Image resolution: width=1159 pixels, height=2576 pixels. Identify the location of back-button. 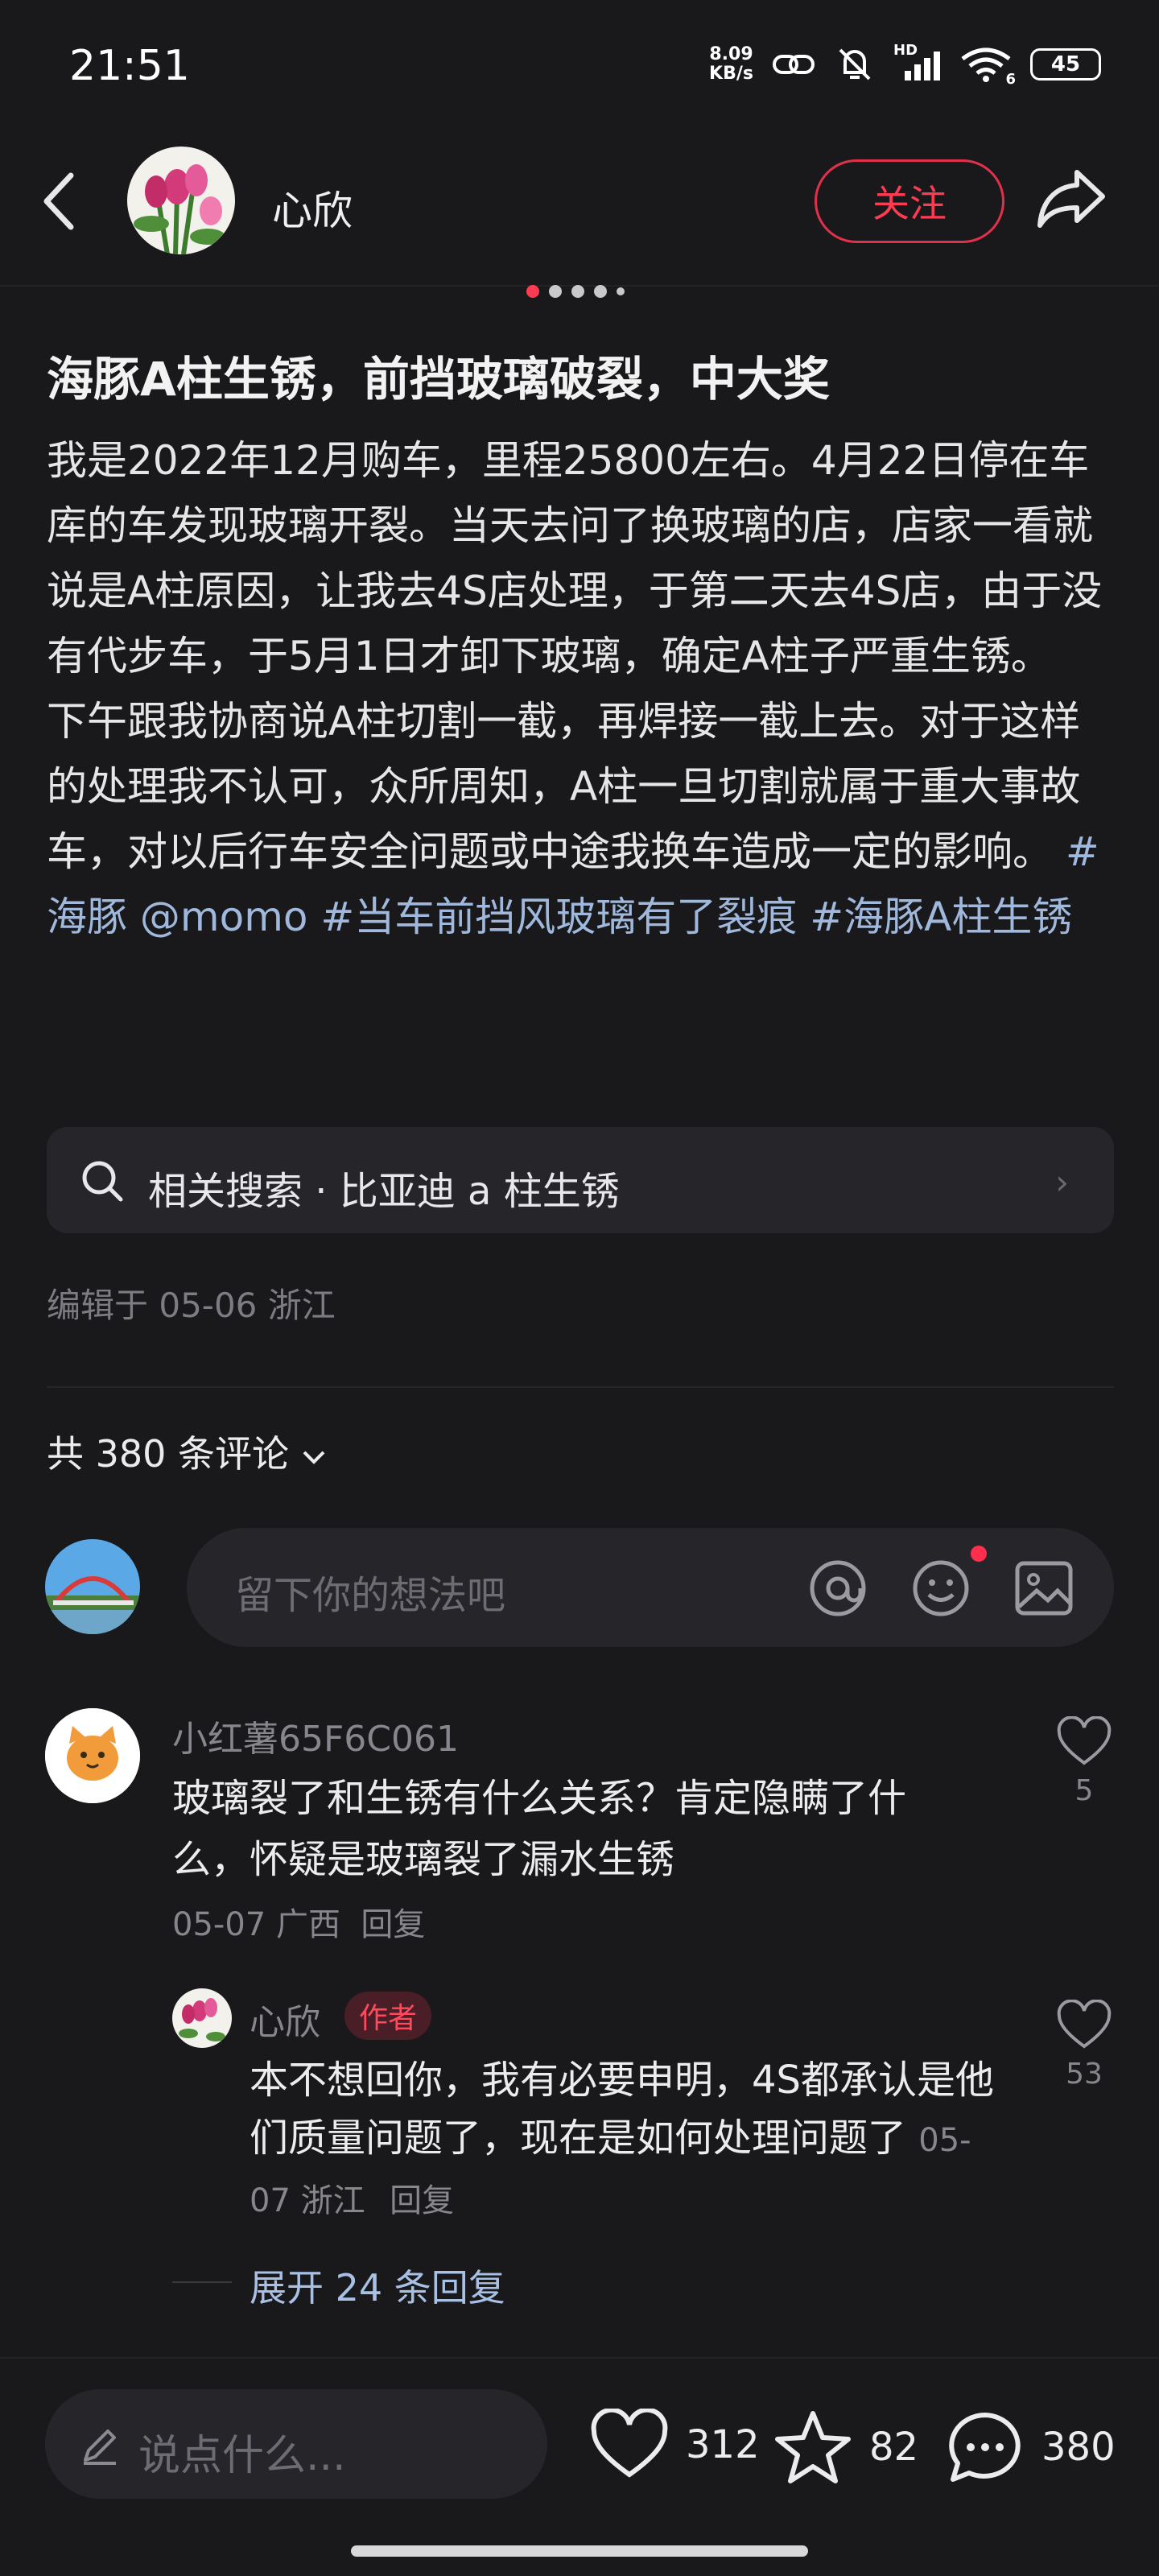
(58, 203).